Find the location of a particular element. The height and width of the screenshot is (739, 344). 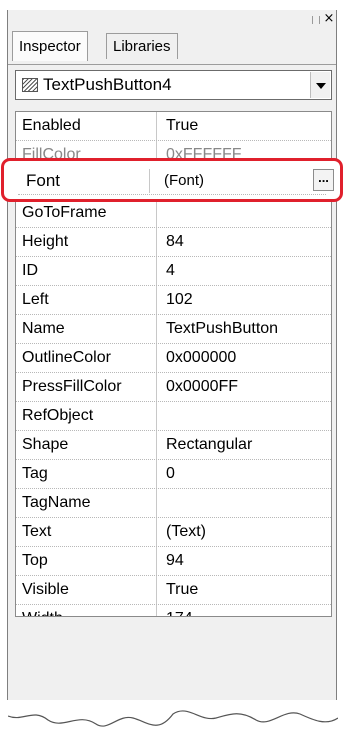

property-value: 0x0000FF is located at coordinates (245, 387).